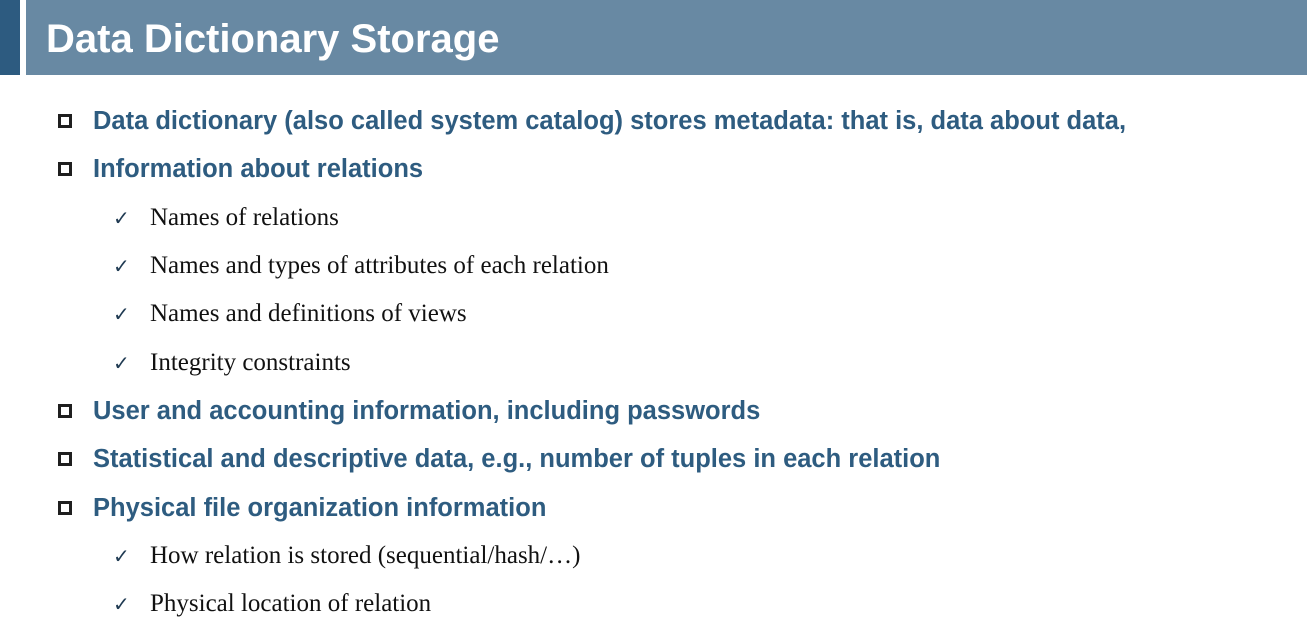 Image resolution: width=1307 pixels, height=638 pixels. What do you see at coordinates (273, 39) in the screenshot?
I see `slide-title: Data Dictionary Storage` at bounding box center [273, 39].